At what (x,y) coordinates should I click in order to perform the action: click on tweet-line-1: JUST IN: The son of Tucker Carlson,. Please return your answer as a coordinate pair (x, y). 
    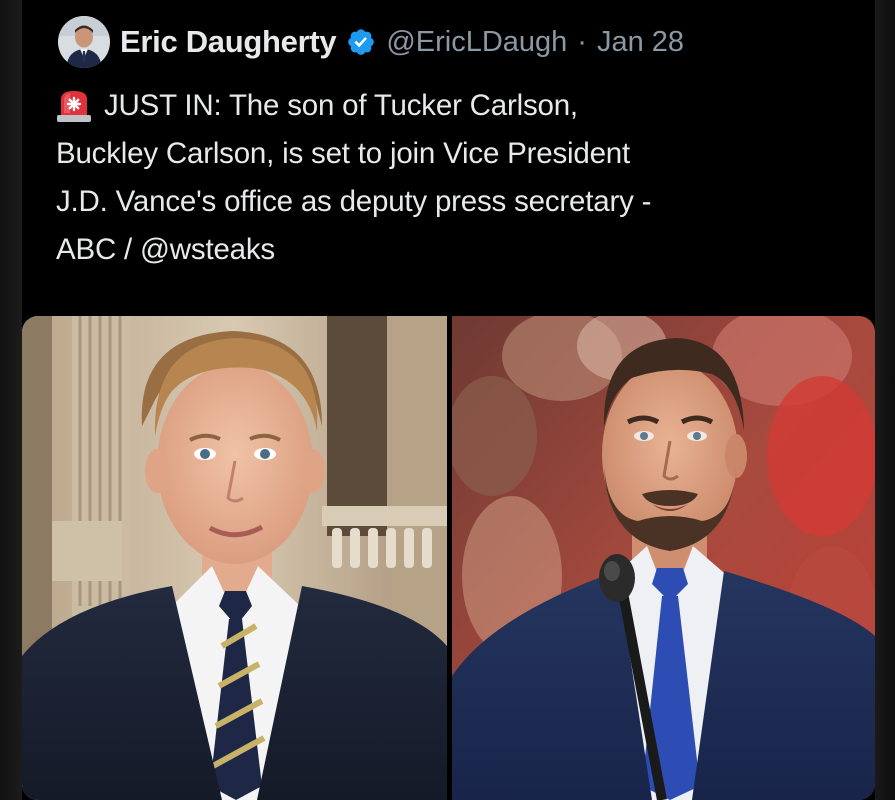
    Looking at the image, I should click on (451, 106).